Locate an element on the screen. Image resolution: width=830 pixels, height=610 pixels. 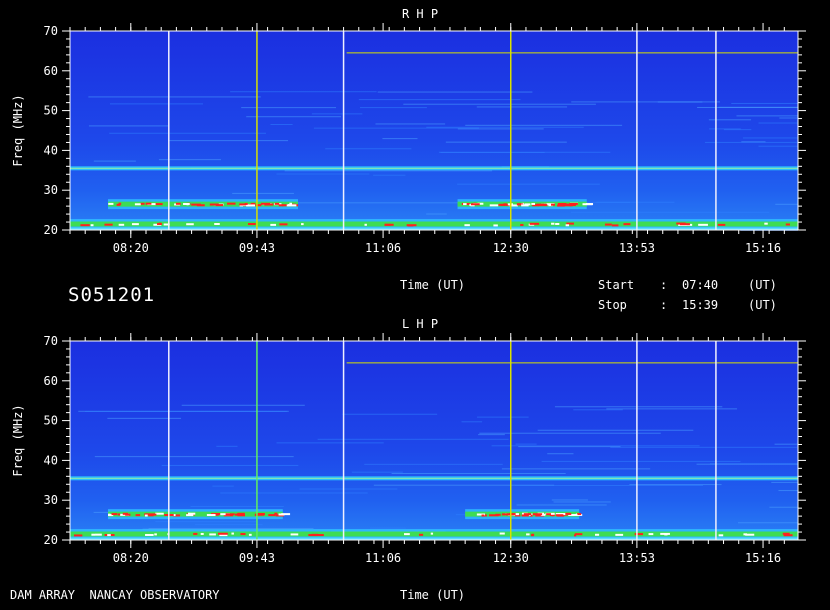
spectral-band-core is located at coordinates (434, 478).